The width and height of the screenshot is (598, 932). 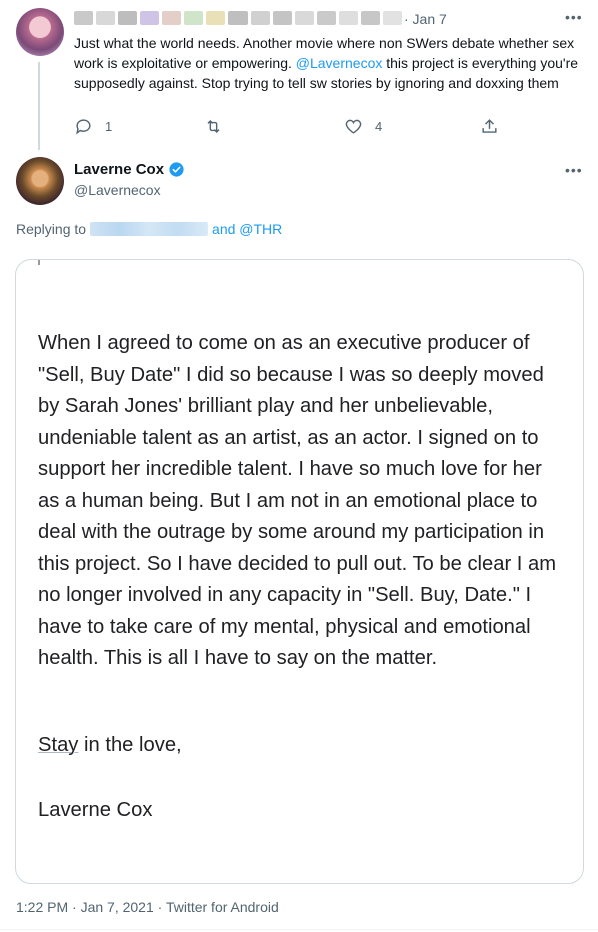 I want to click on blurred-handle, so click(x=149, y=229).